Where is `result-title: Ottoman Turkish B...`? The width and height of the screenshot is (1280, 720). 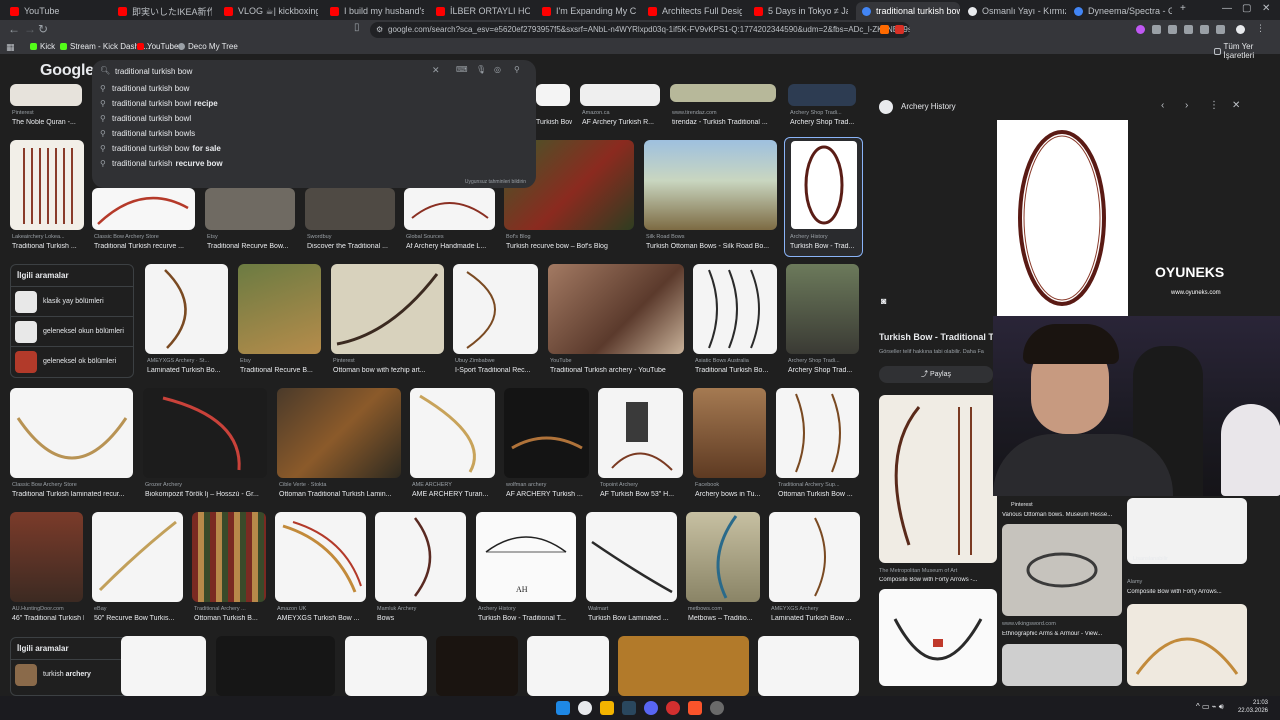 result-title: Ottoman Turkish B... is located at coordinates (230, 618).